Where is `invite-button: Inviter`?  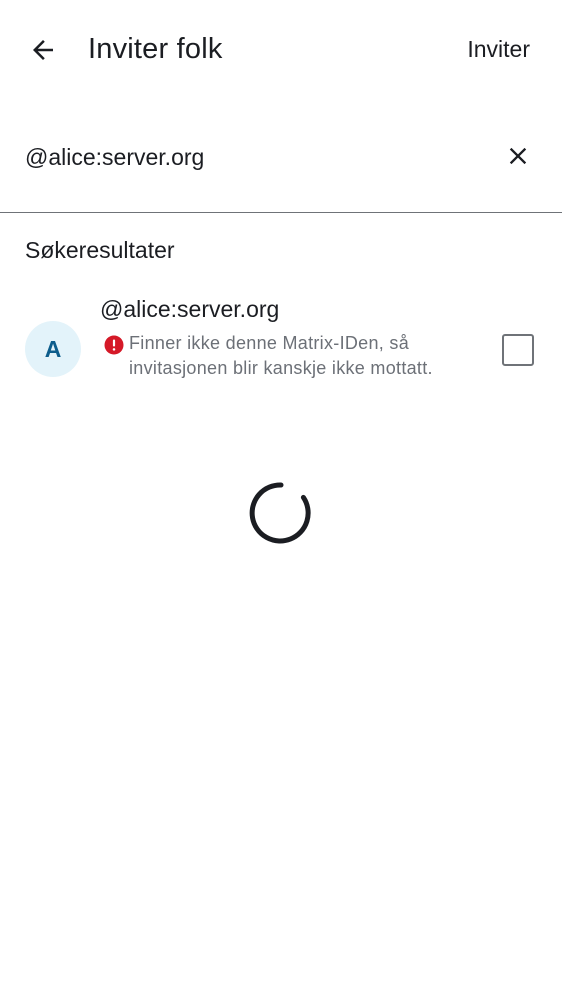 invite-button: Inviter is located at coordinates (498, 49).